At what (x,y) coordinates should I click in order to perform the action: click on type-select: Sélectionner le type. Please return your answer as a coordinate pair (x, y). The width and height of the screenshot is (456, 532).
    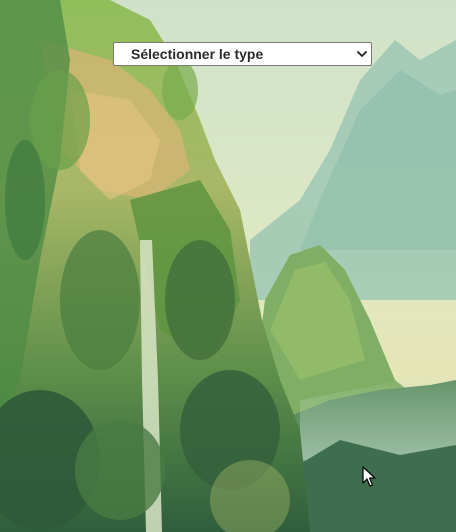
    Looking at the image, I should click on (242, 54).